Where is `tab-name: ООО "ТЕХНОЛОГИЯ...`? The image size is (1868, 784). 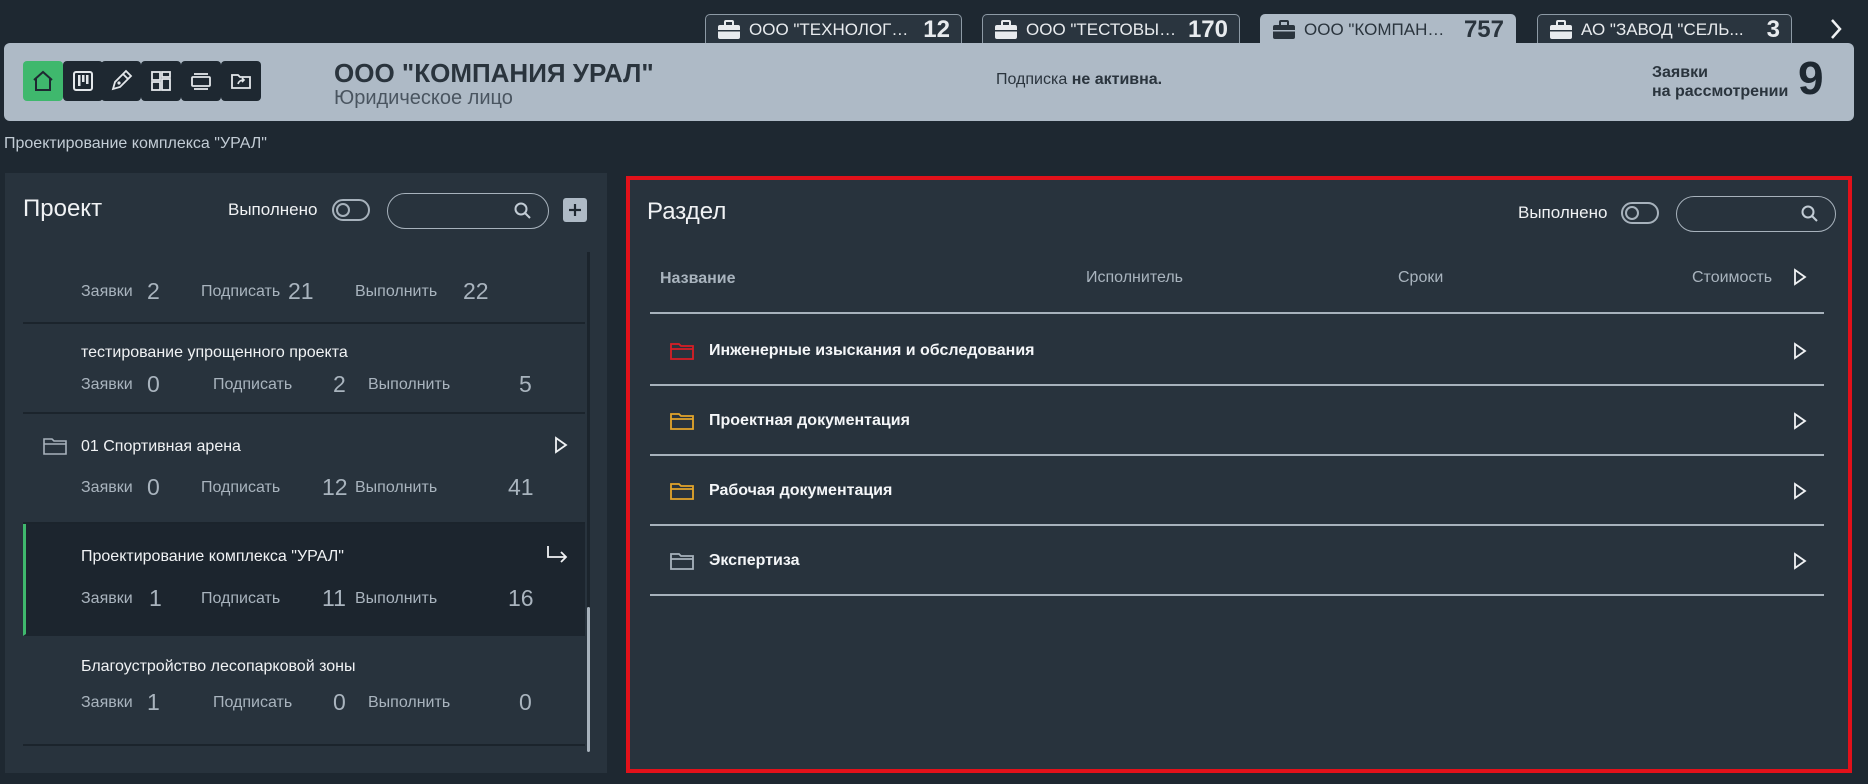
tab-name: ООО "ТЕХНОЛОГИЯ... is located at coordinates (831, 29).